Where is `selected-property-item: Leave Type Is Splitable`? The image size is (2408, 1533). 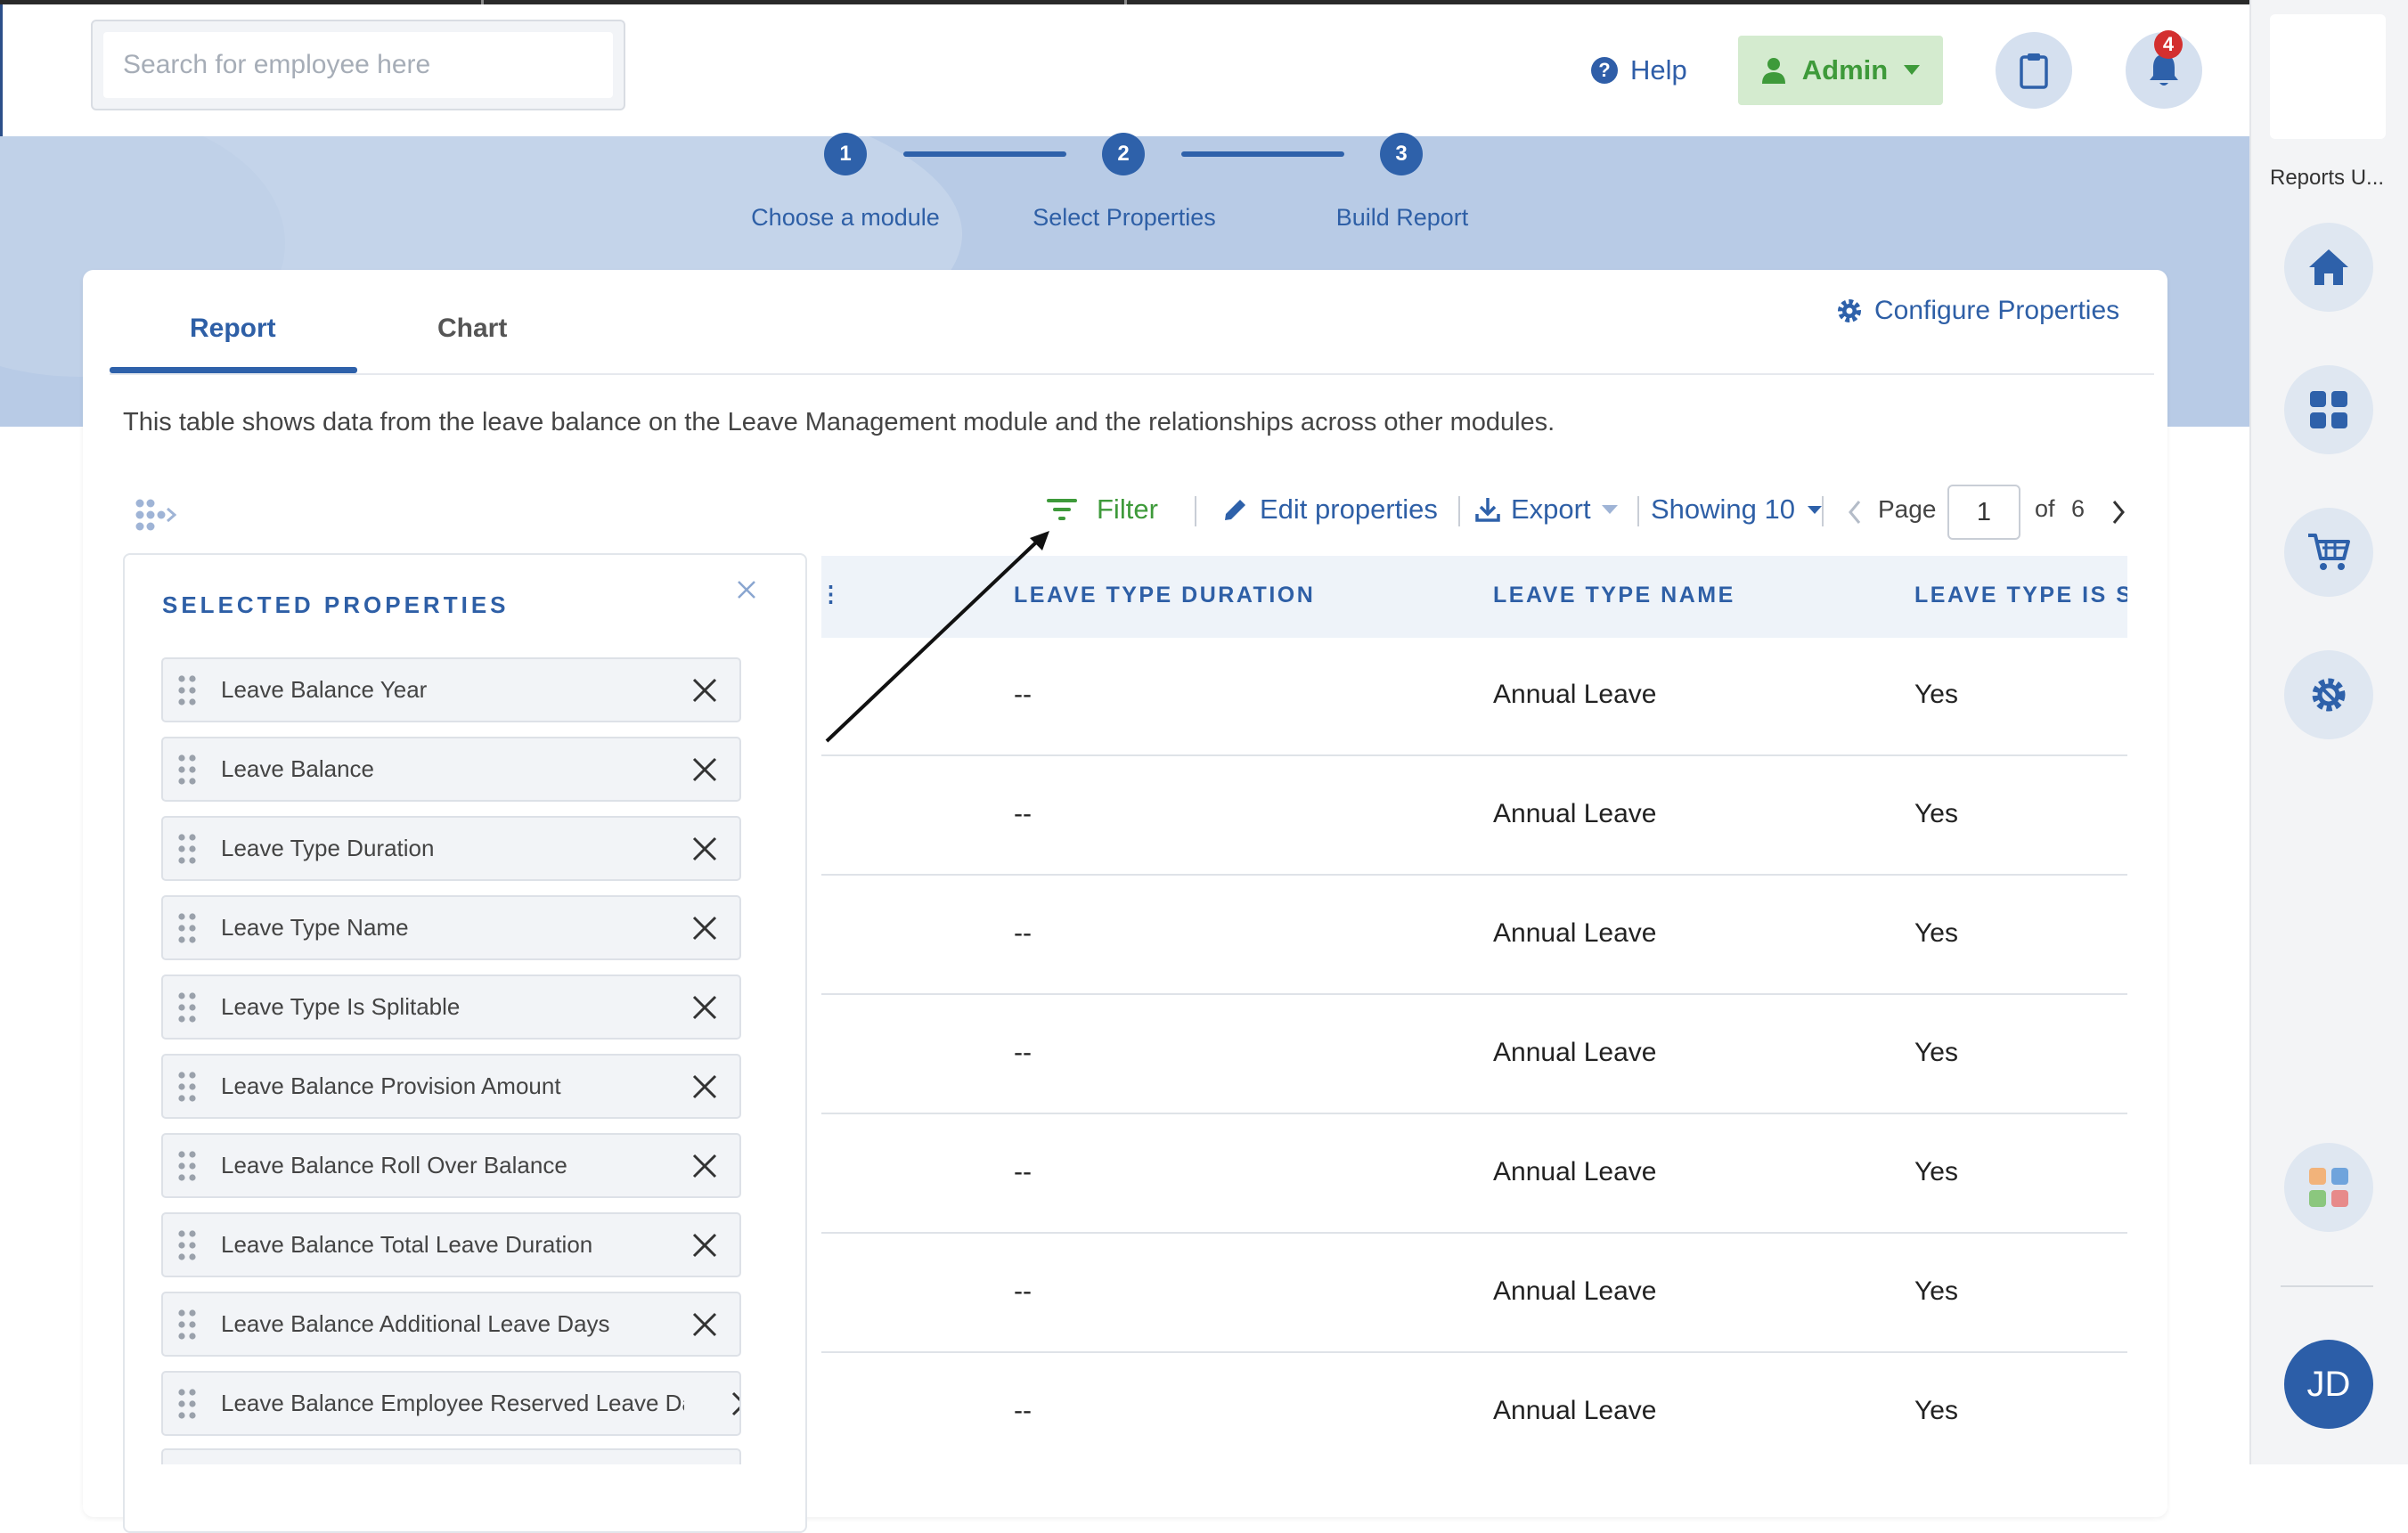 selected-property-item: Leave Type Is Splitable is located at coordinates (451, 1007).